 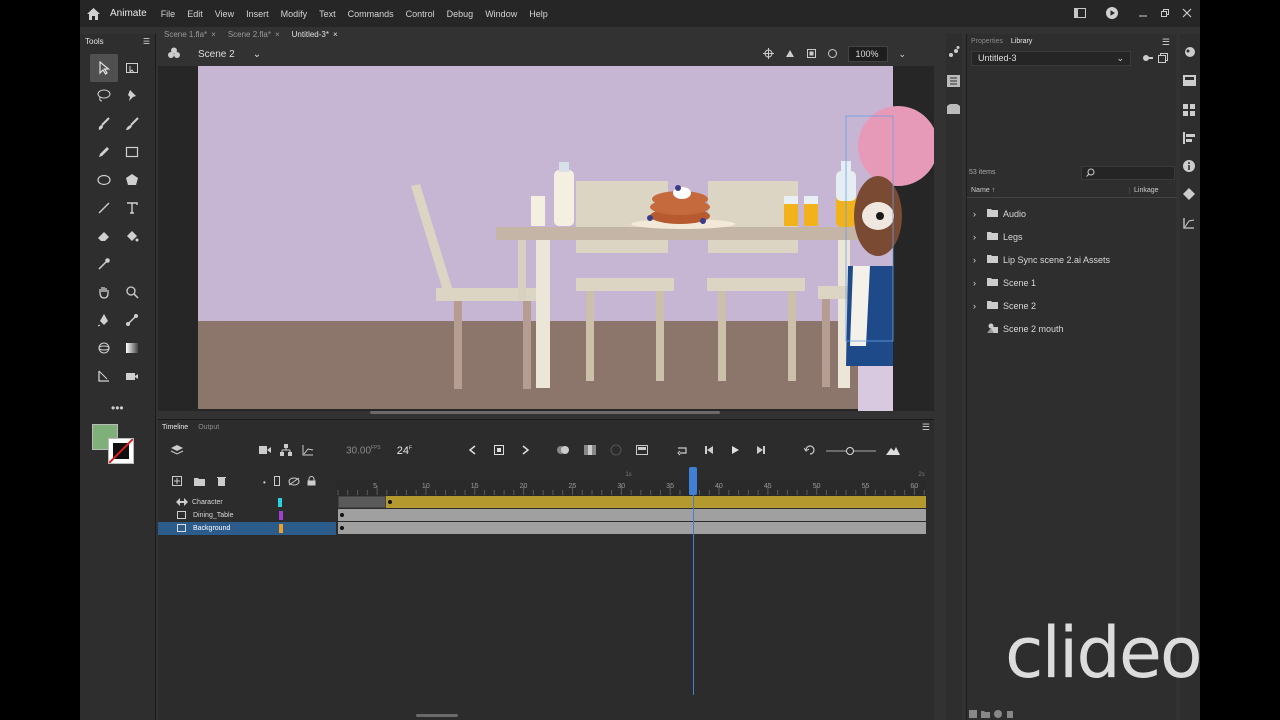 What do you see at coordinates (132, 376) in the screenshot?
I see `camera-tool-icon` at bounding box center [132, 376].